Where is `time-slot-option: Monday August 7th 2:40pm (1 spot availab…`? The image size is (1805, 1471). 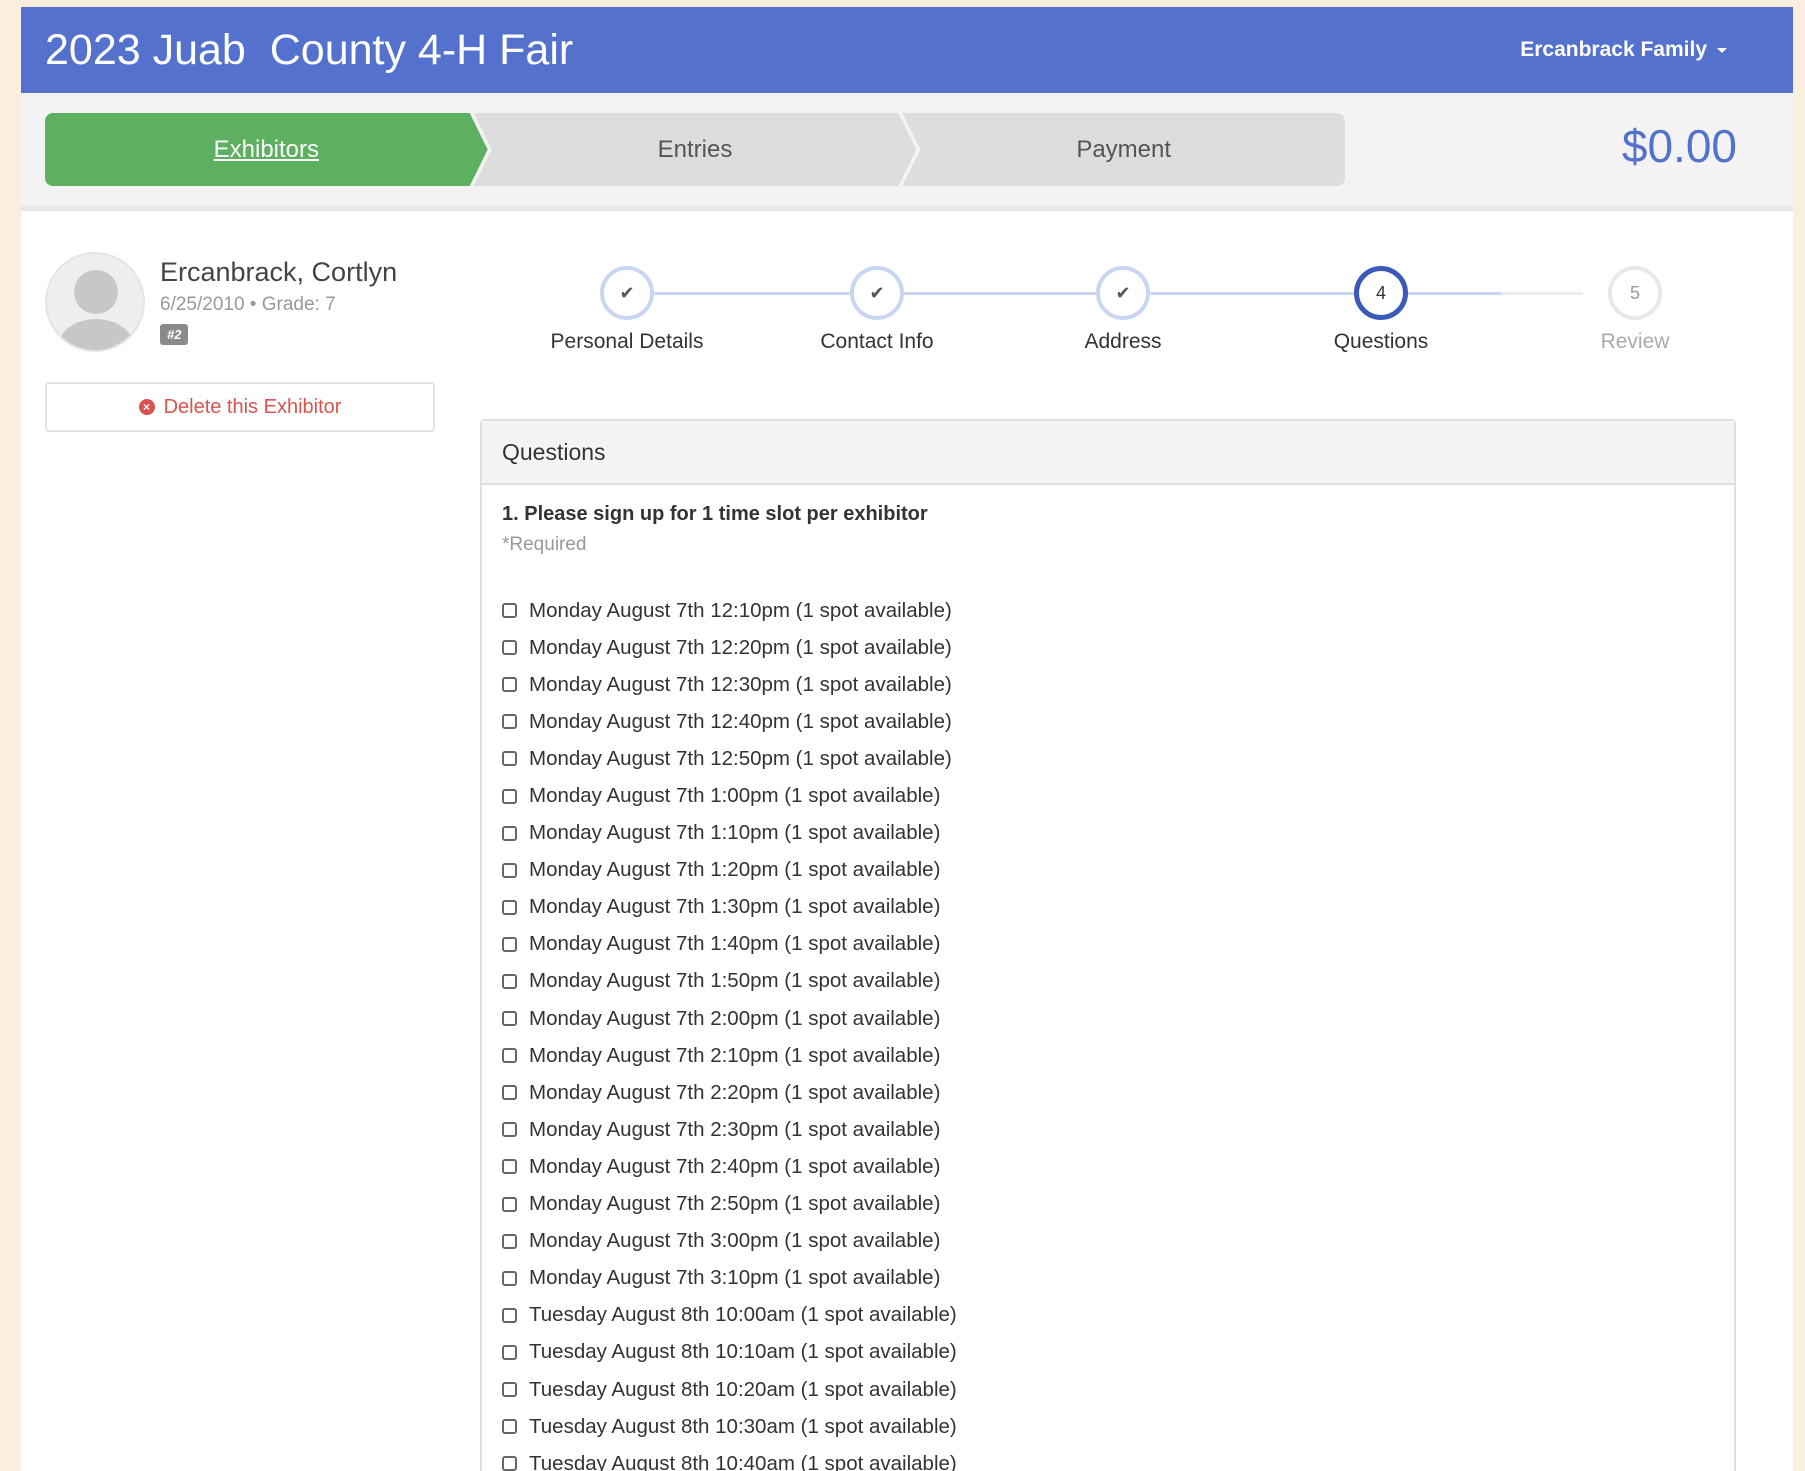 time-slot-option: Monday August 7th 2:40pm (1 spot availab… is located at coordinates (1108, 1166).